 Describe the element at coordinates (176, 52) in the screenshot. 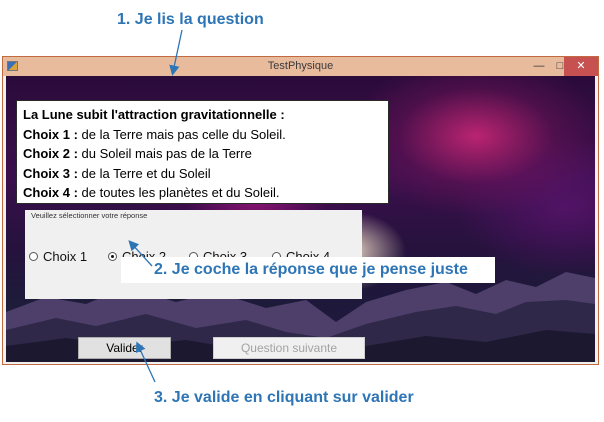

I see `arrow-to-question` at that location.